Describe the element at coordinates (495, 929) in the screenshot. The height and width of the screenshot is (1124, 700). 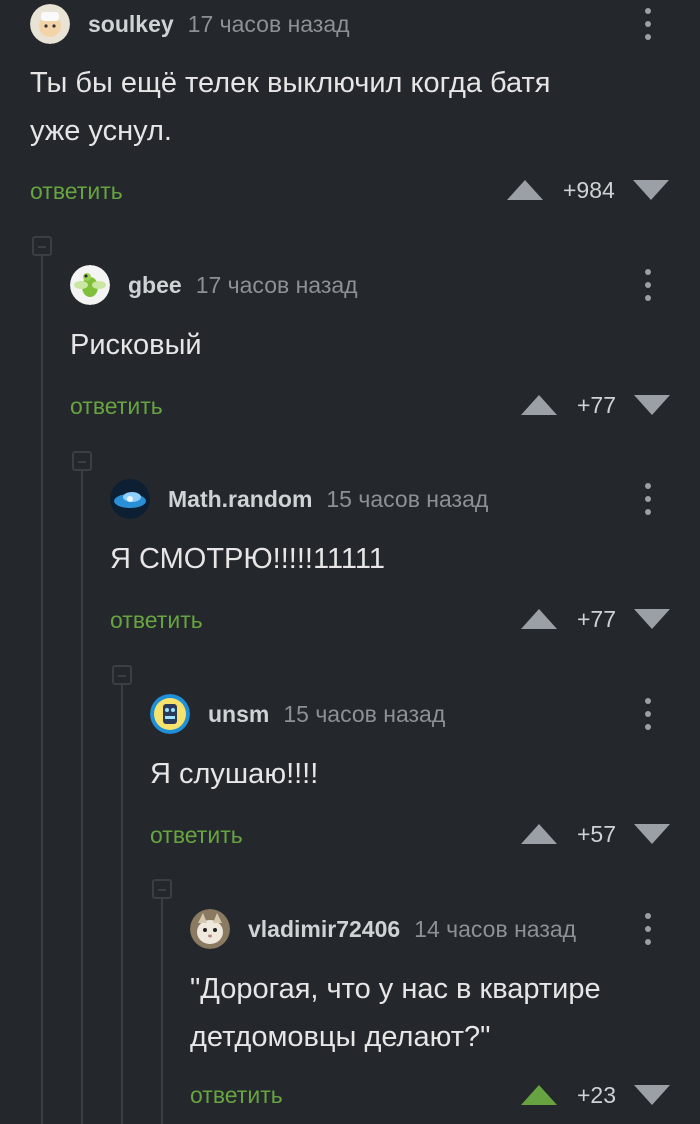
I see `timestamp: 14 часов назад` at that location.